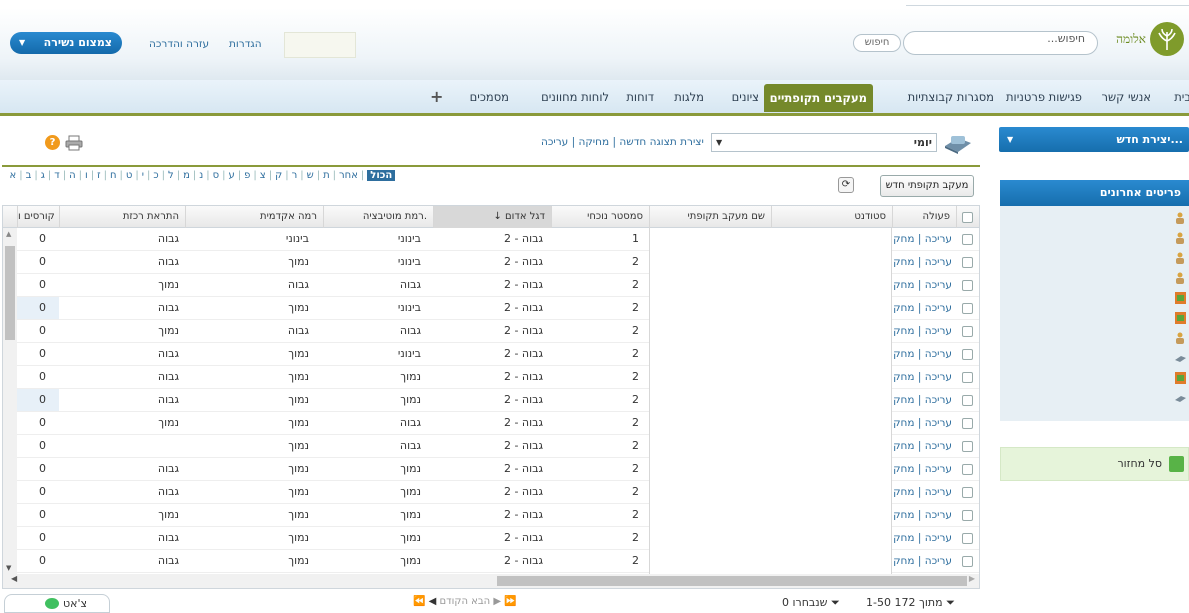 The width and height of the screenshot is (1189, 613). What do you see at coordinates (179, 44) in the screenshot?
I see `help-link: עזרה והדרכה` at bounding box center [179, 44].